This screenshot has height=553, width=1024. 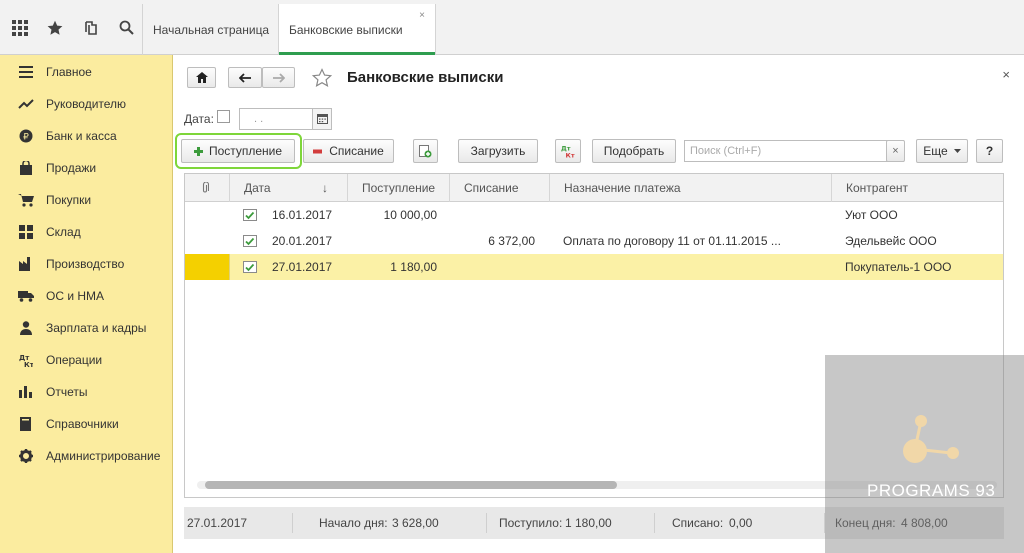 I want to click on sidebar-item-manager: Руководителю, so click(x=86, y=104).